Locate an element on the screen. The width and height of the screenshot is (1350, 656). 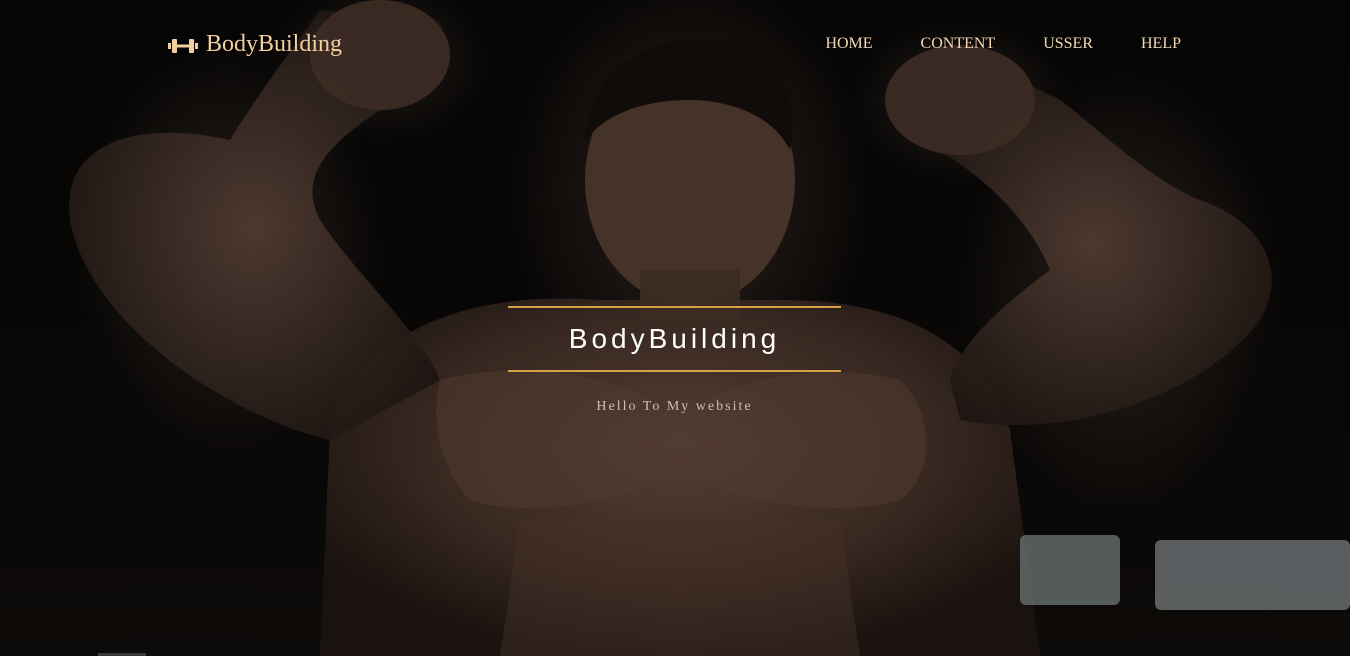
nav-menu: HOME CONTENT USSER HELP is located at coordinates (1003, 44).